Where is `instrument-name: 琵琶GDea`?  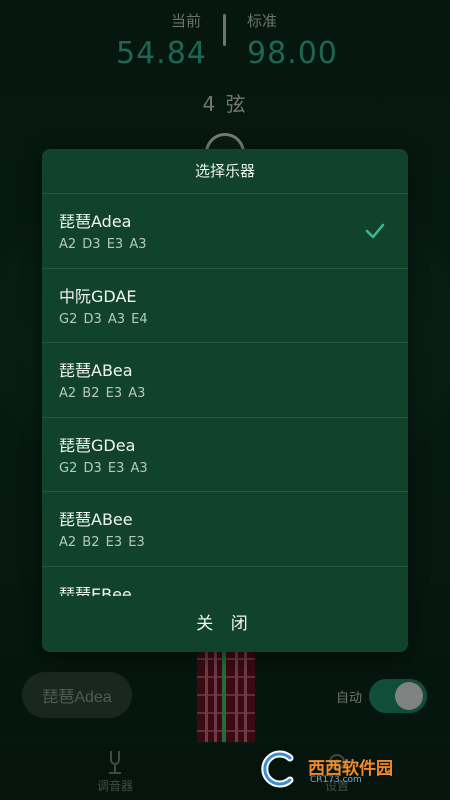 instrument-name: 琵琶GDea is located at coordinates (97, 445).